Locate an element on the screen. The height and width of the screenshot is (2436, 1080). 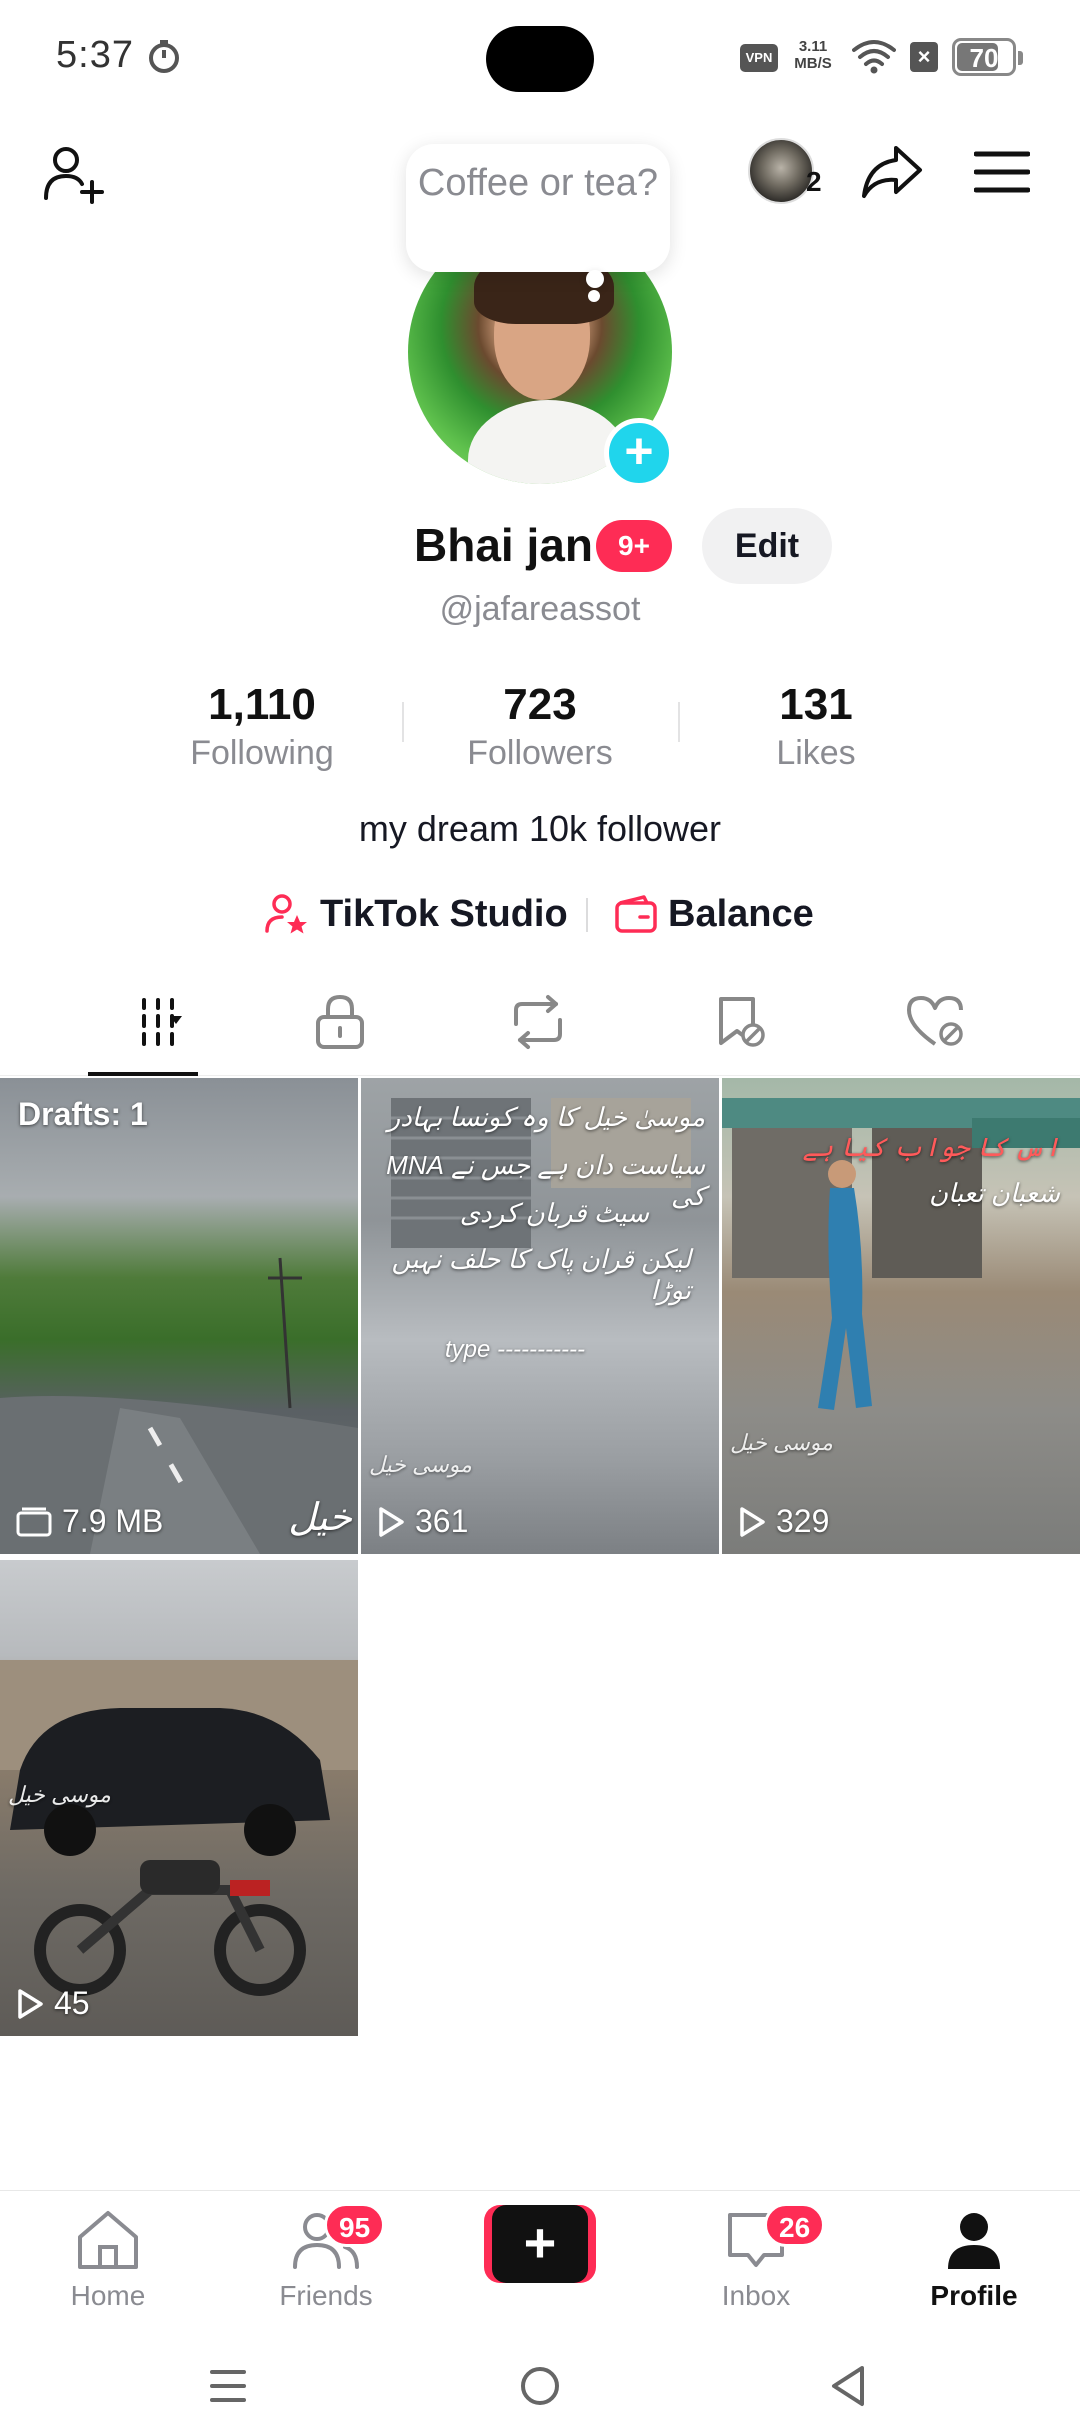
network-speed: 3.11 MB/S is located at coordinates (813, 55).